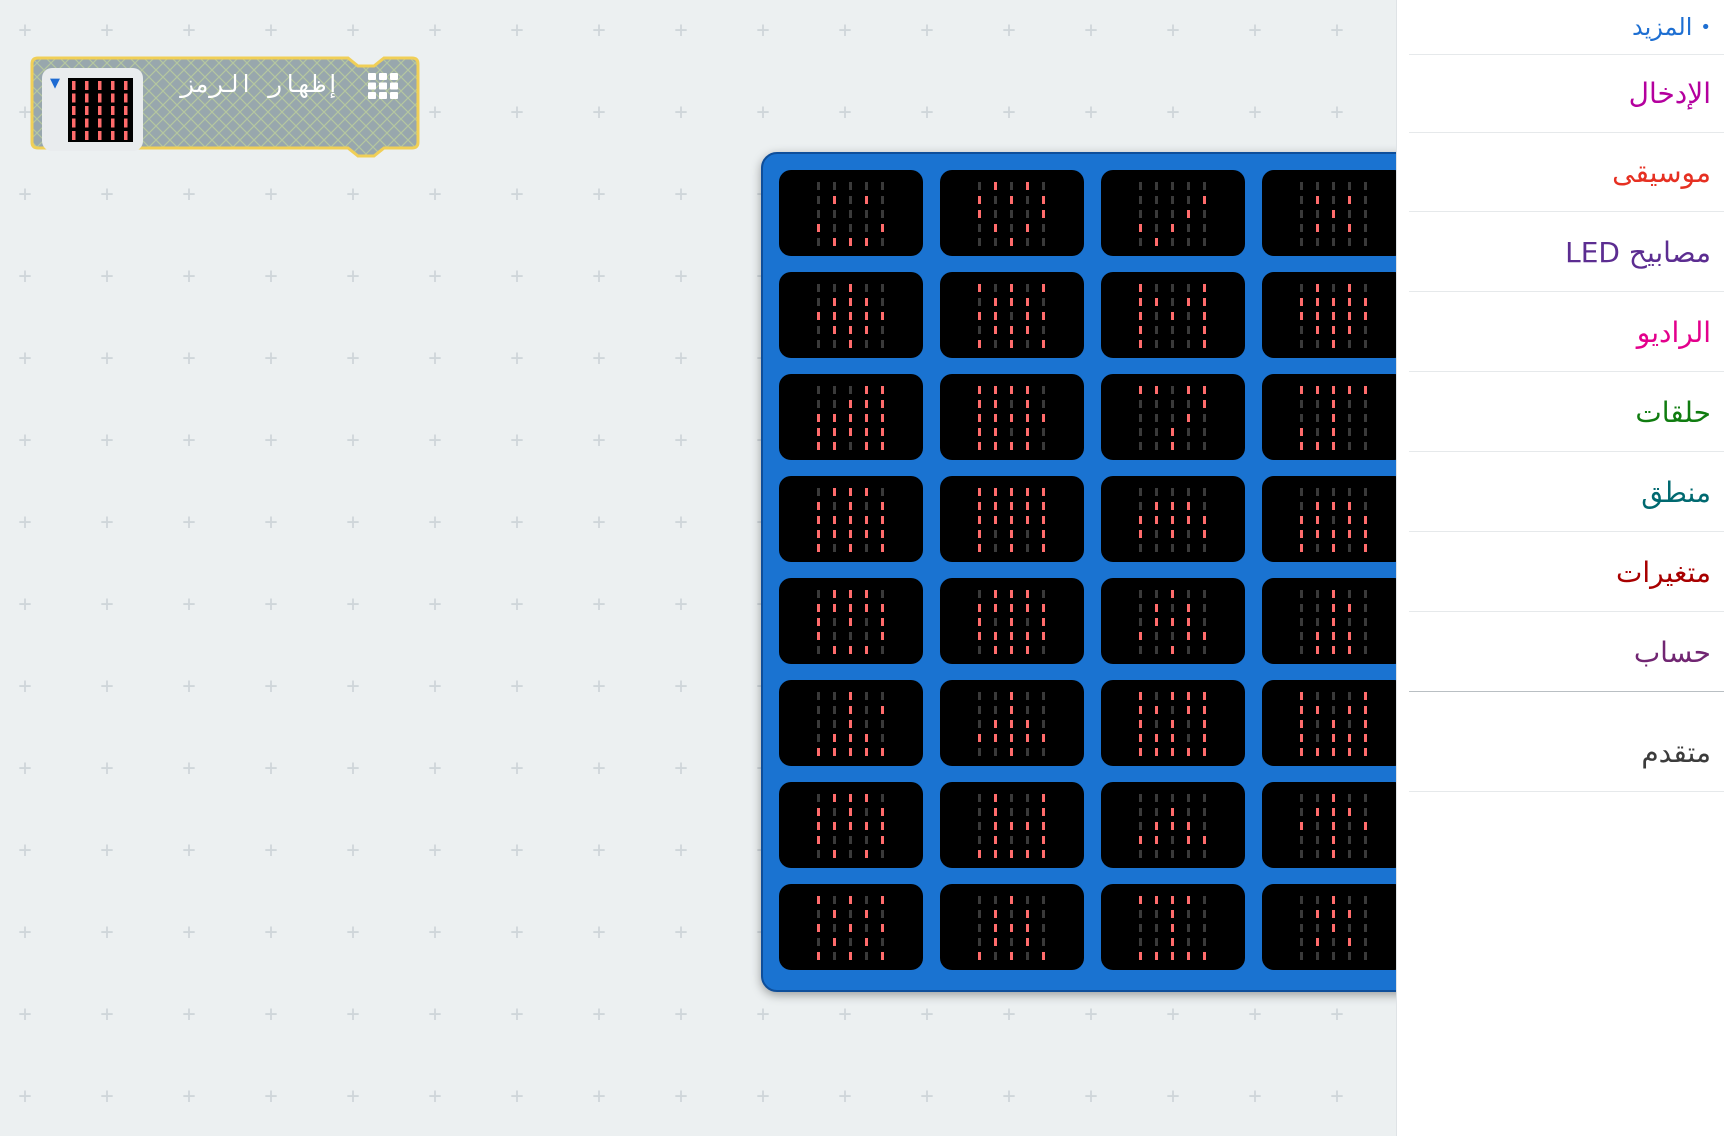  Describe the element at coordinates (1566, 173) in the screenshot. I see `toolbox-category: موسيقى` at that location.